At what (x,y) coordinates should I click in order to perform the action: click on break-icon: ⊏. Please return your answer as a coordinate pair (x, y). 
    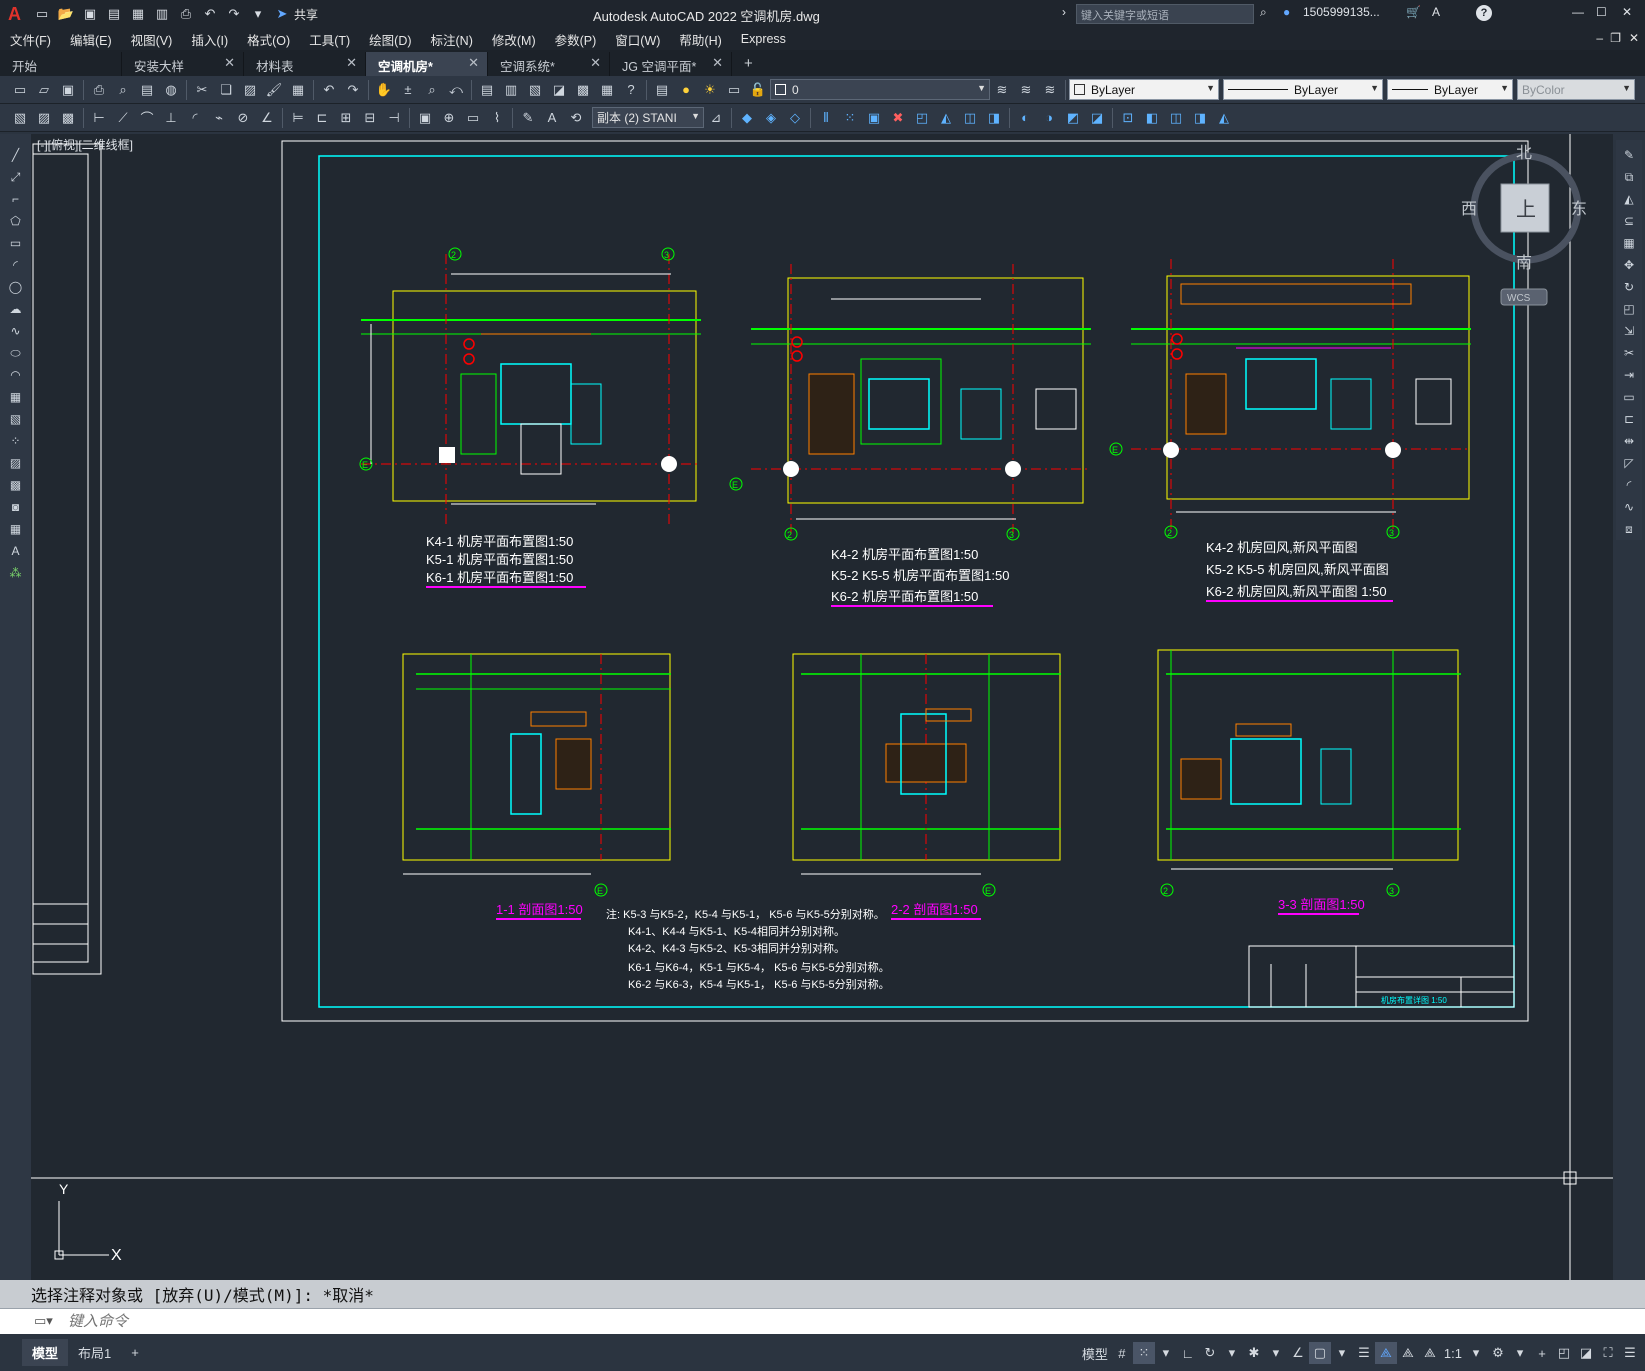
    Looking at the image, I should click on (1629, 419).